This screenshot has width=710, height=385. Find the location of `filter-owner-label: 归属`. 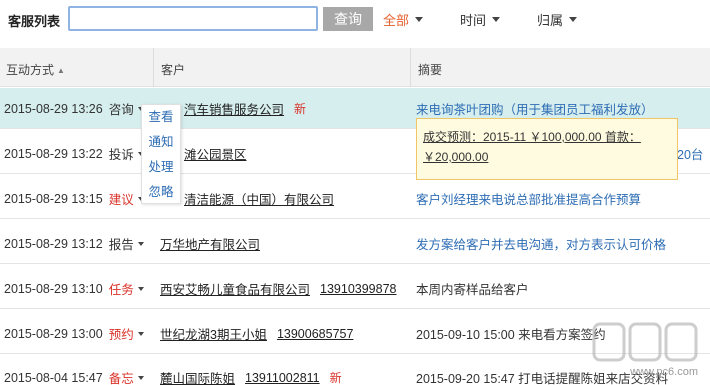

filter-owner-label: 归属 is located at coordinates (550, 20).